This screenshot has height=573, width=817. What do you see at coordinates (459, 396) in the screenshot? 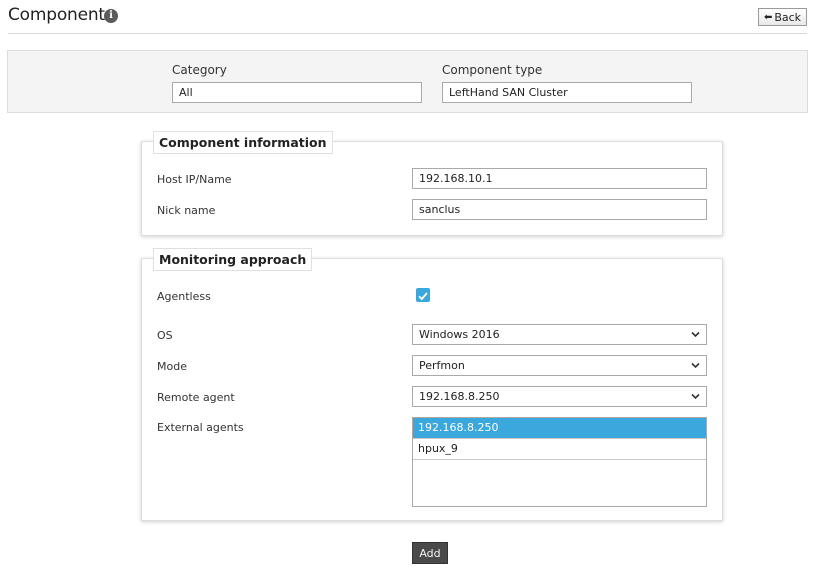
I see `remote-agent-select-value: 192.168.8.250` at bounding box center [459, 396].